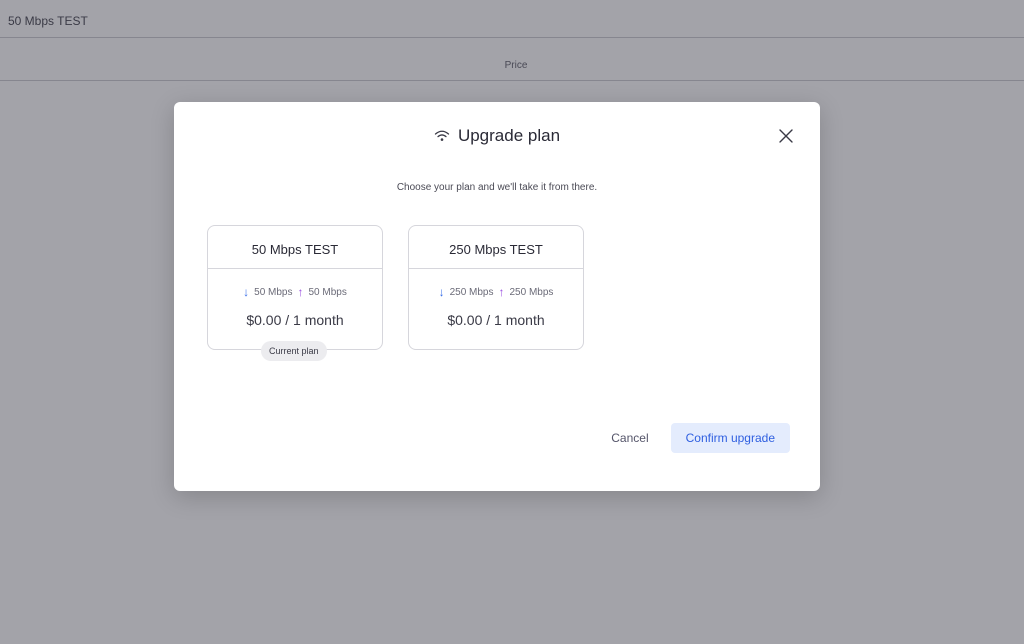  What do you see at coordinates (496, 292) in the screenshot?
I see `plan-speeds: ↓ 250 Mbps ↑ 250 Mbps` at bounding box center [496, 292].